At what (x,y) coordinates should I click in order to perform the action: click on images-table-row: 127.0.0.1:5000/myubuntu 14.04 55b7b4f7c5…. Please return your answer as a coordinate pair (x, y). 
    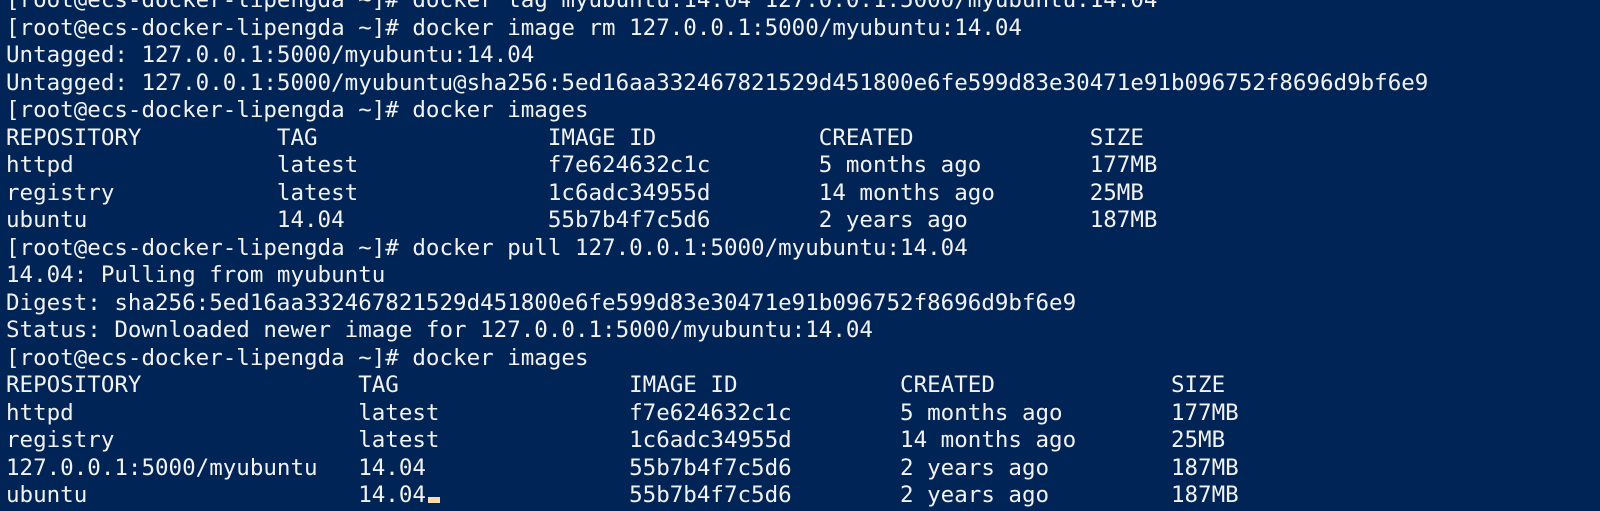
    Looking at the image, I should click on (622, 467).